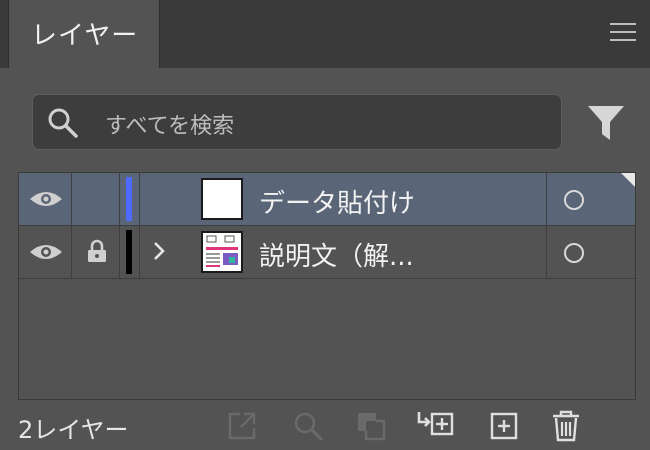 This screenshot has width=650, height=450. I want to click on filter-icon, so click(606, 123).